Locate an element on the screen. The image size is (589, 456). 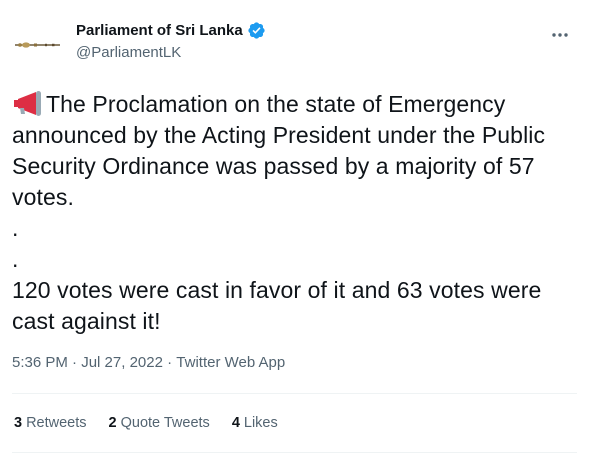
mace-icon is located at coordinates (37, 45).